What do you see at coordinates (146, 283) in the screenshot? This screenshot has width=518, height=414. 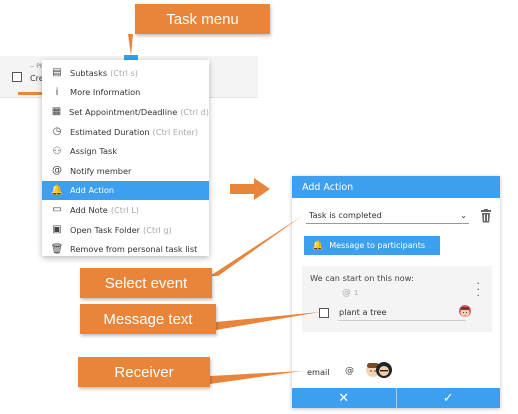 I see `select-event-callout: Select event` at bounding box center [146, 283].